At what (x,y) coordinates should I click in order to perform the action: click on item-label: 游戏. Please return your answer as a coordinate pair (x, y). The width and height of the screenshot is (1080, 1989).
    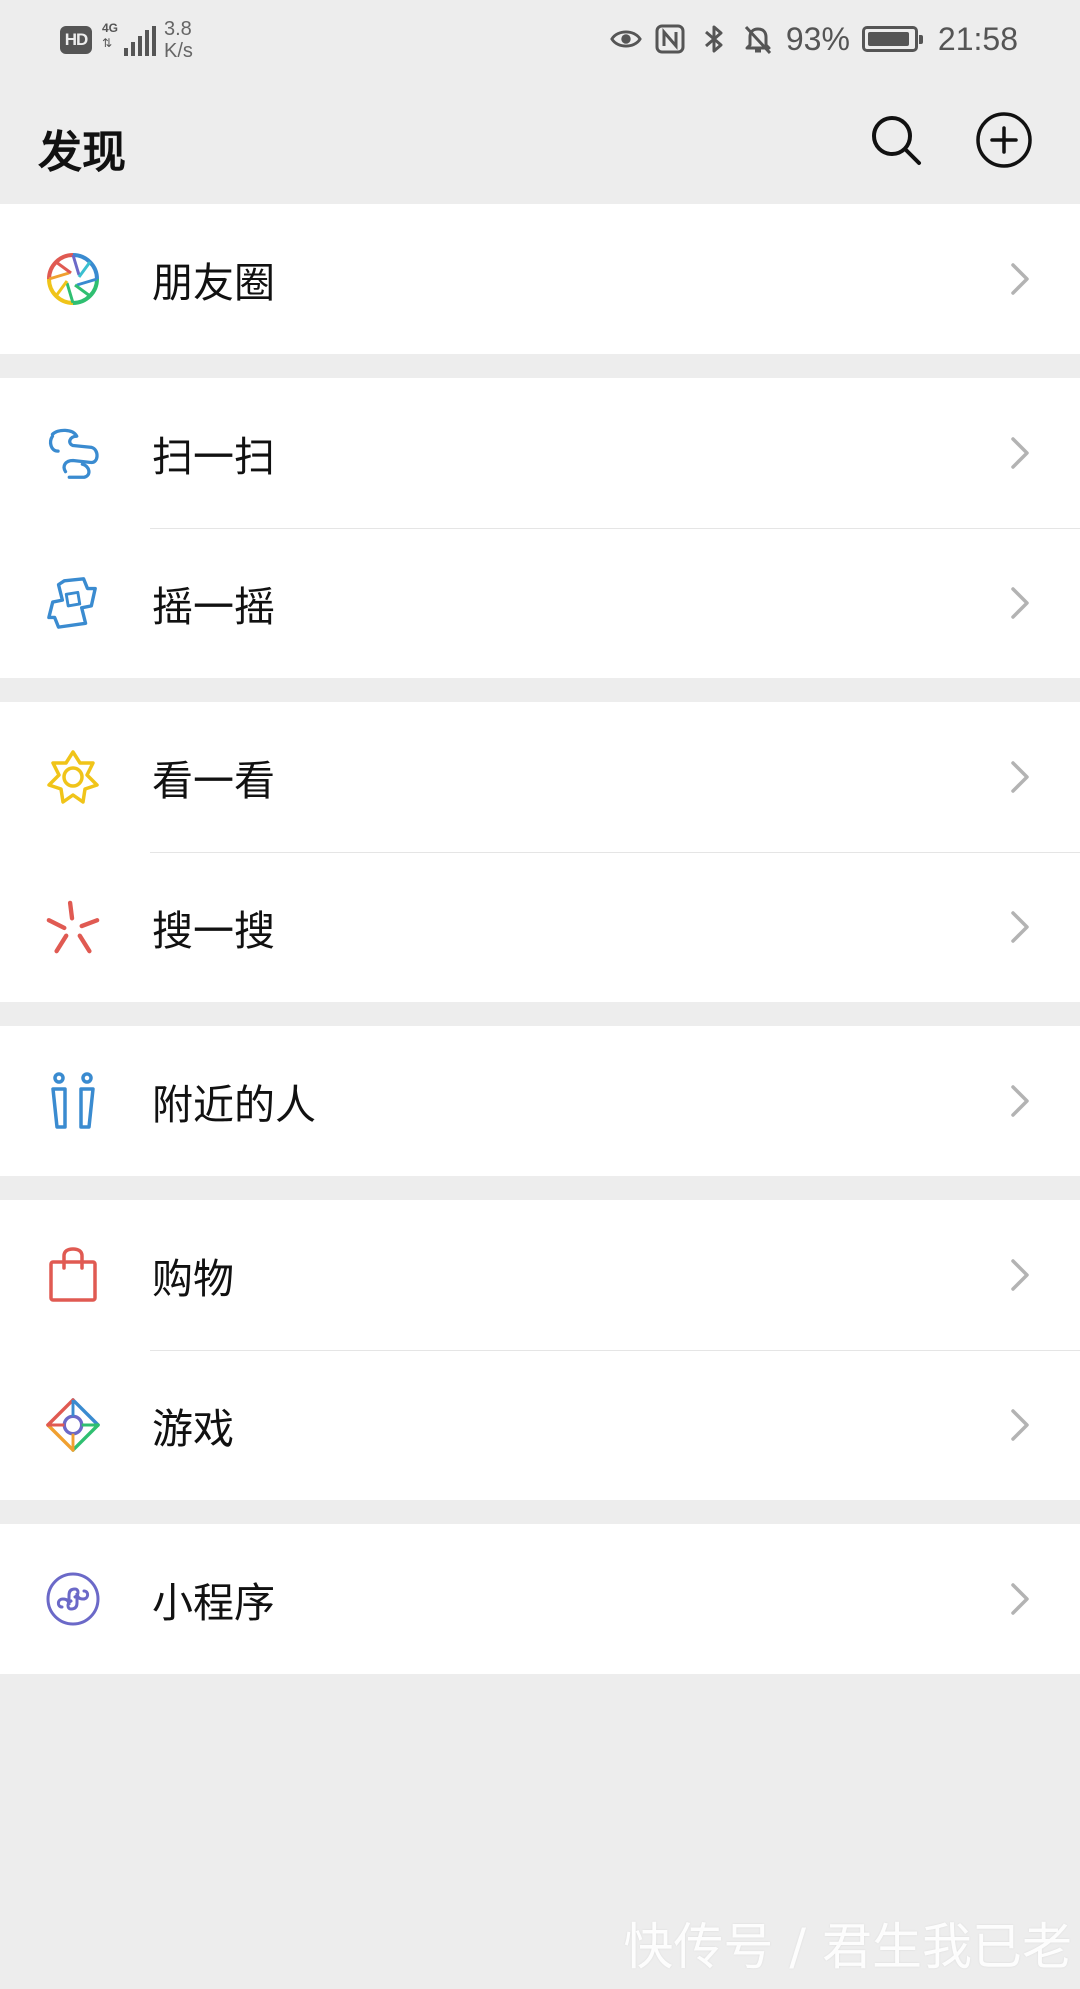
    Looking at the image, I should click on (193, 1429).